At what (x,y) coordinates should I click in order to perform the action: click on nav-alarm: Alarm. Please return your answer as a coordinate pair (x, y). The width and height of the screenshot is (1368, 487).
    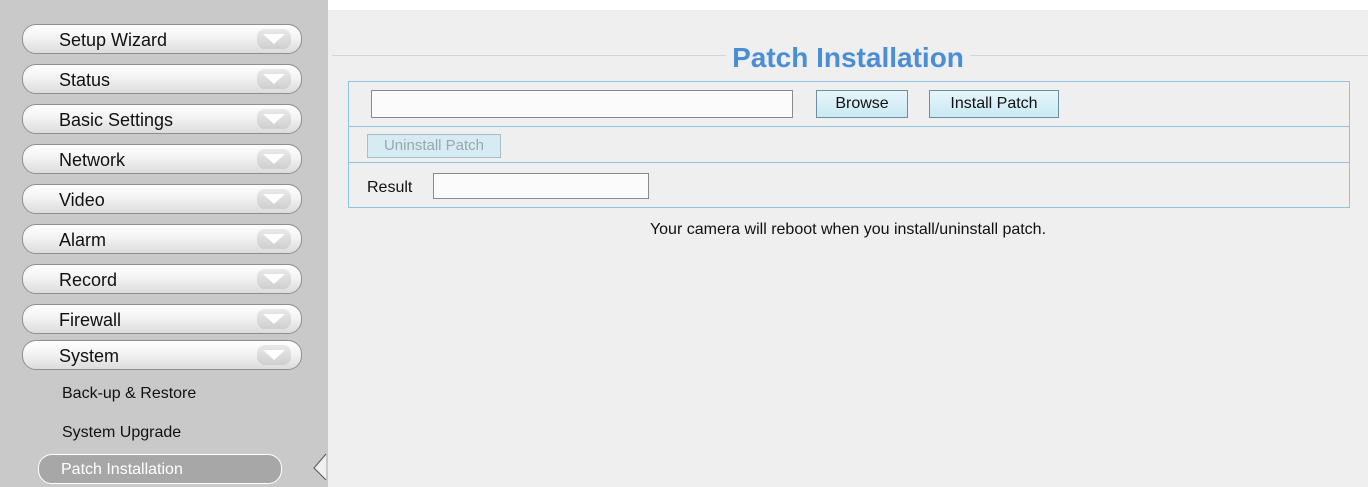
    Looking at the image, I should click on (162, 239).